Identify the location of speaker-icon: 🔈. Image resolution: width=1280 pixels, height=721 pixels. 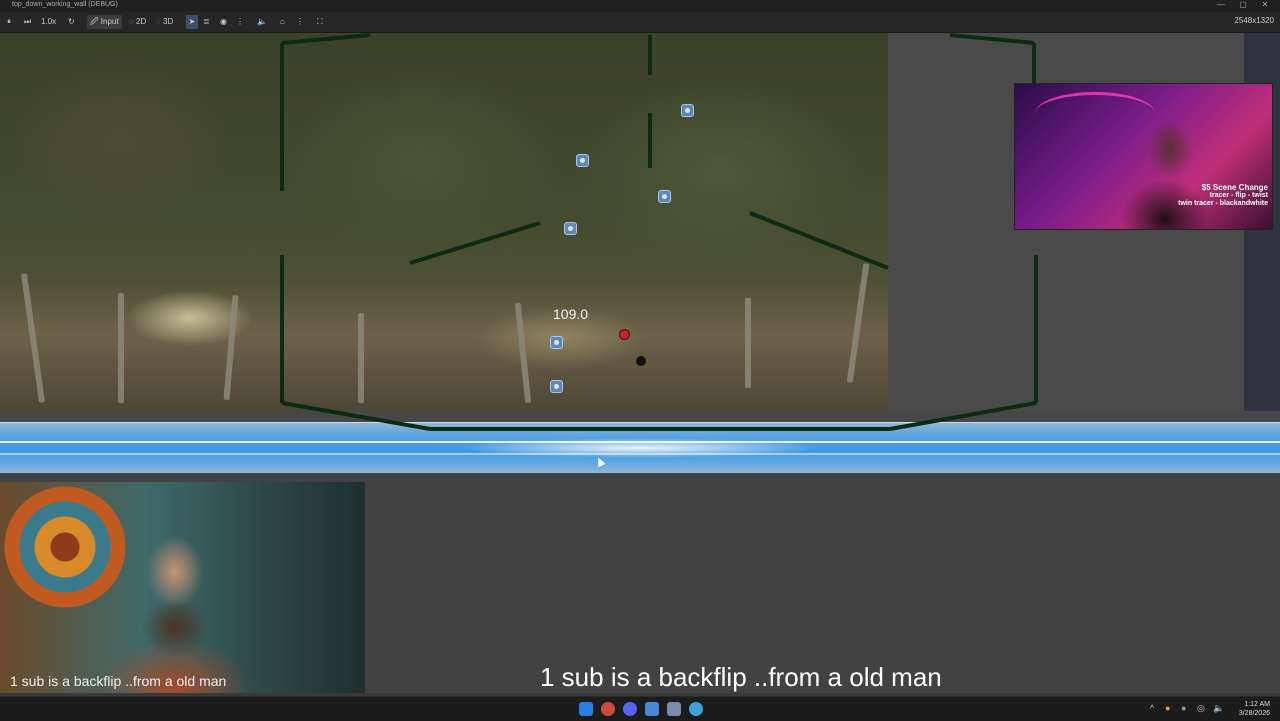
(1218, 708).